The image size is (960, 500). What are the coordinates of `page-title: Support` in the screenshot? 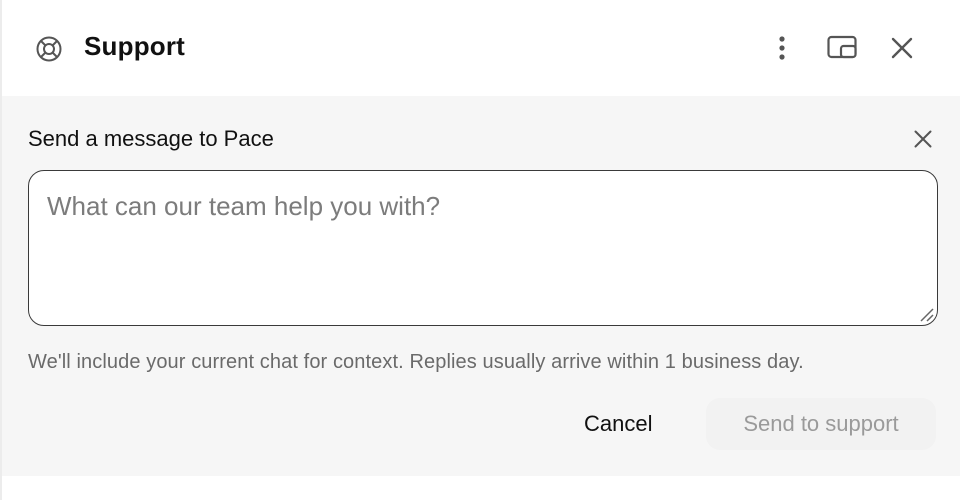 It's located at (135, 46).